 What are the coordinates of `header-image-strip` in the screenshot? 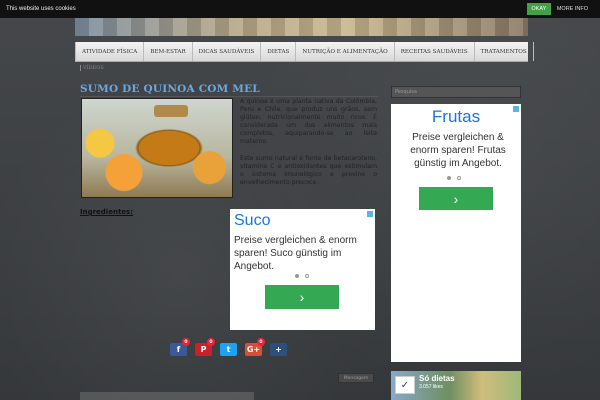 It's located at (301, 27).